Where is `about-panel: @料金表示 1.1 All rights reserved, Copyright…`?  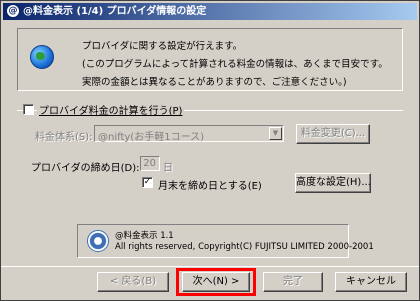 about-panel: @料金表示 1.1 All rights reserved, Copyright… is located at coordinates (225, 241).